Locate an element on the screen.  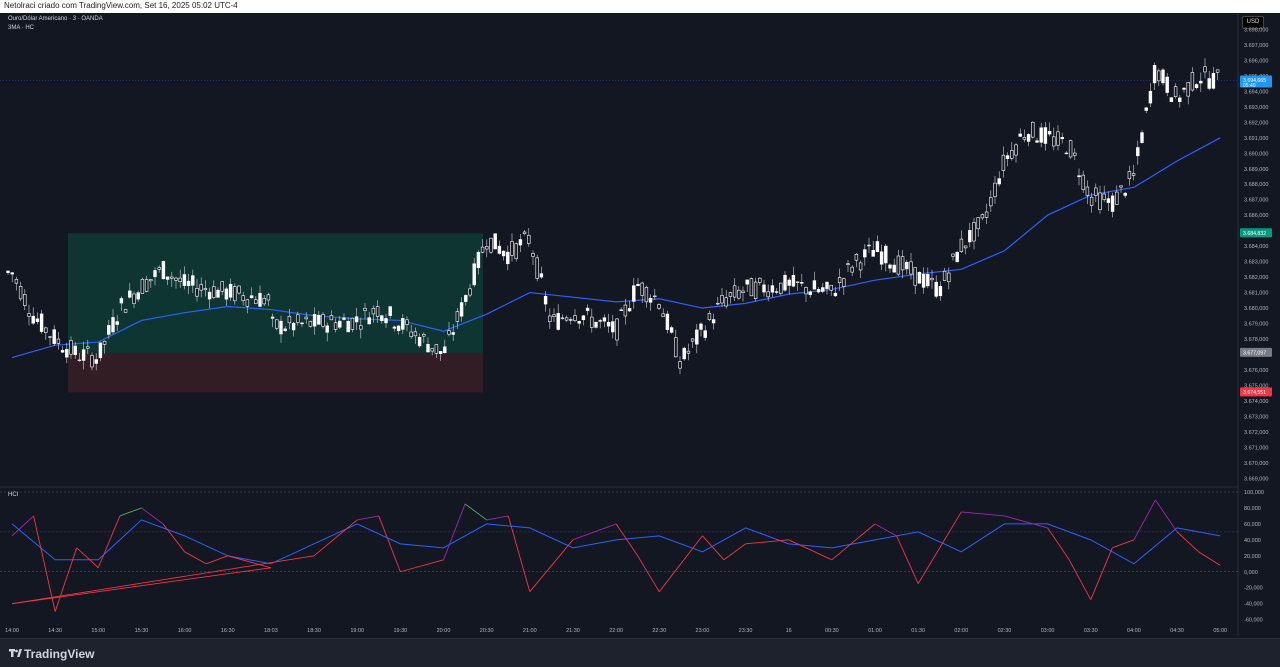
time-axis-label: 15:00 is located at coordinates (98, 631).